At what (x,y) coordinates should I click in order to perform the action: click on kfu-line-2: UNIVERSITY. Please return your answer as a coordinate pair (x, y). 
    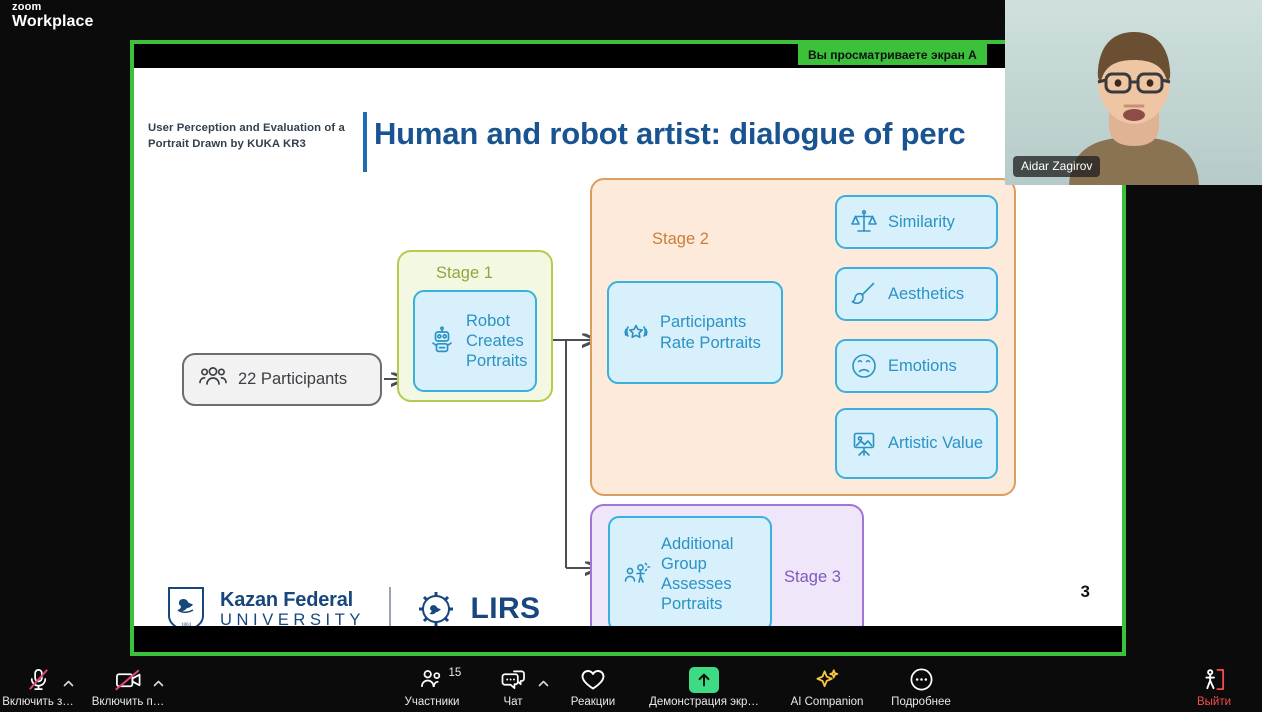
    Looking at the image, I should click on (293, 618).